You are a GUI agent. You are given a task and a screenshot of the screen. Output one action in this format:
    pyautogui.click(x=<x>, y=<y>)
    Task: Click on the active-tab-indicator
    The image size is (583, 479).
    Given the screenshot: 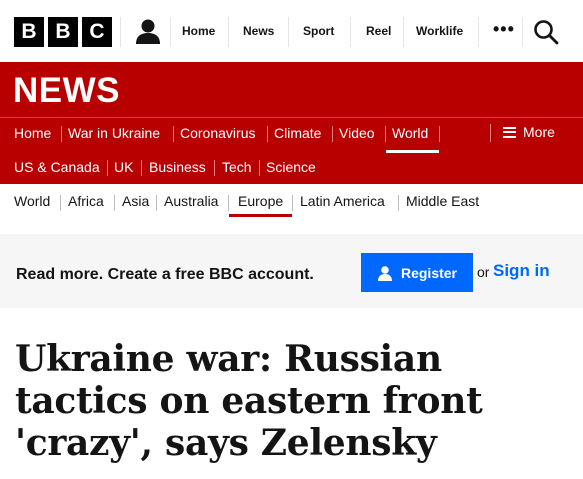 What is the action you would take?
    pyautogui.click(x=412, y=151)
    